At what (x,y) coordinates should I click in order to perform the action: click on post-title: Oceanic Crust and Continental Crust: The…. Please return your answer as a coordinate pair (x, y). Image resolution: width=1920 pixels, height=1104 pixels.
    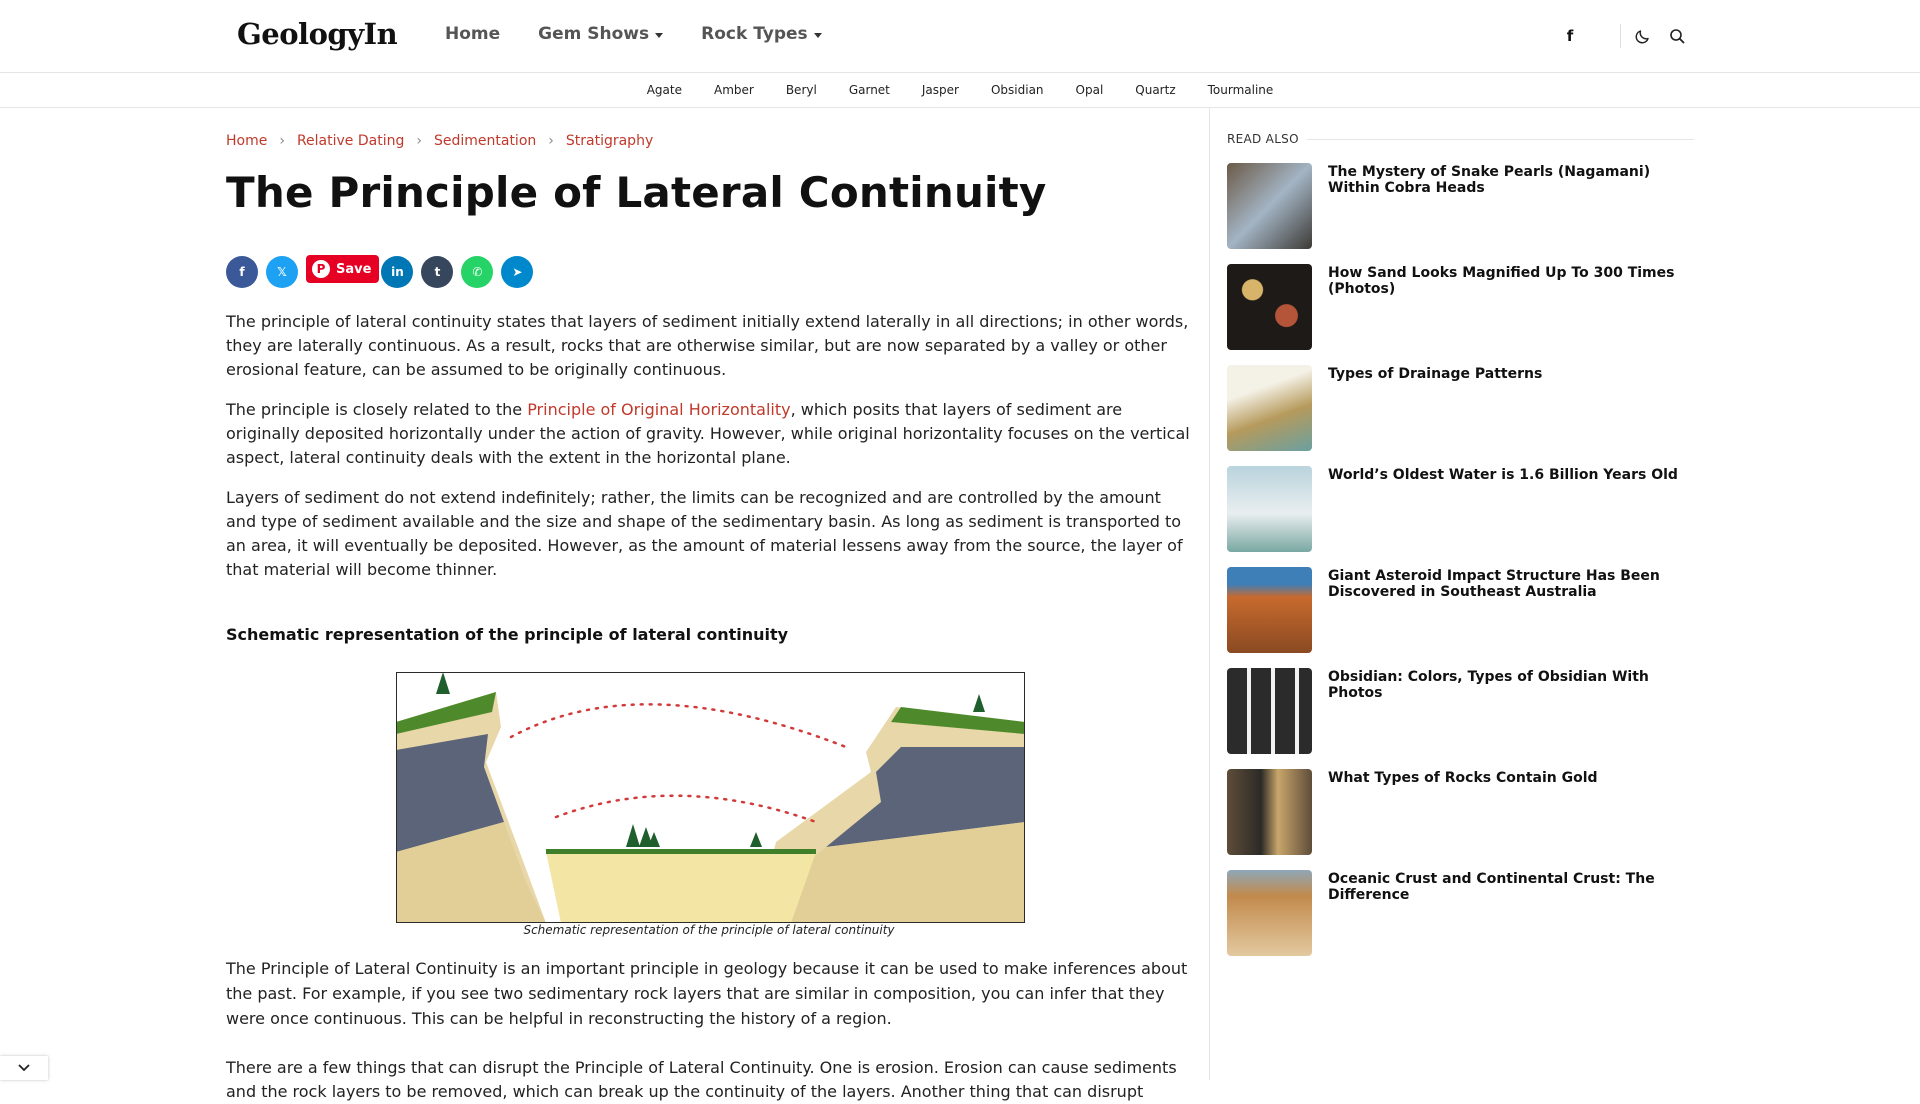
    Looking at the image, I should click on (1491, 887).